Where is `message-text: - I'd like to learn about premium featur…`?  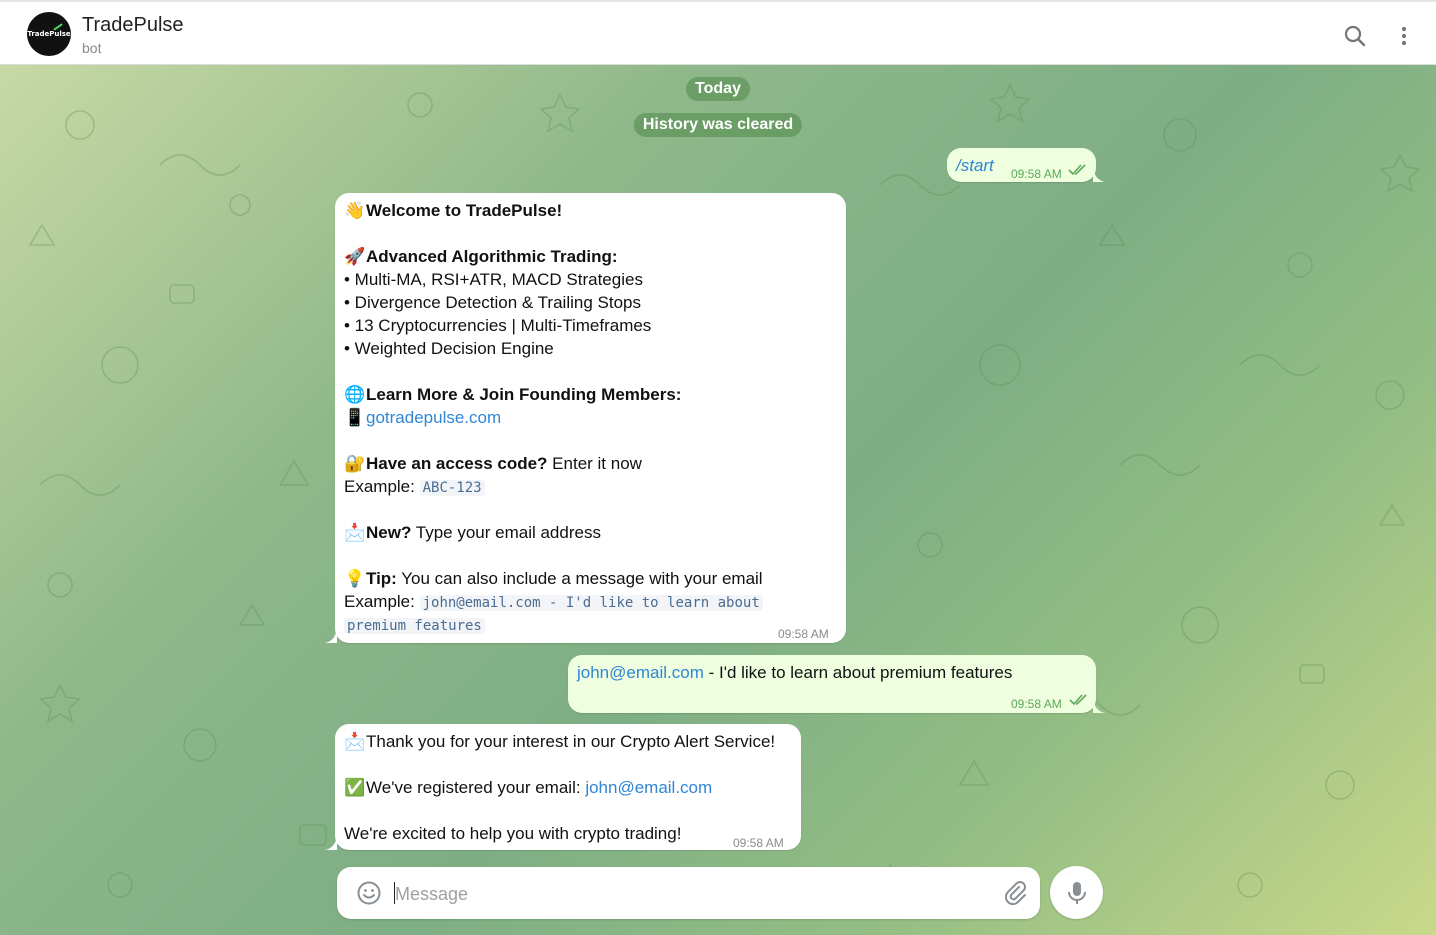 message-text: - I'd like to learn about premium featur… is located at coordinates (858, 672).